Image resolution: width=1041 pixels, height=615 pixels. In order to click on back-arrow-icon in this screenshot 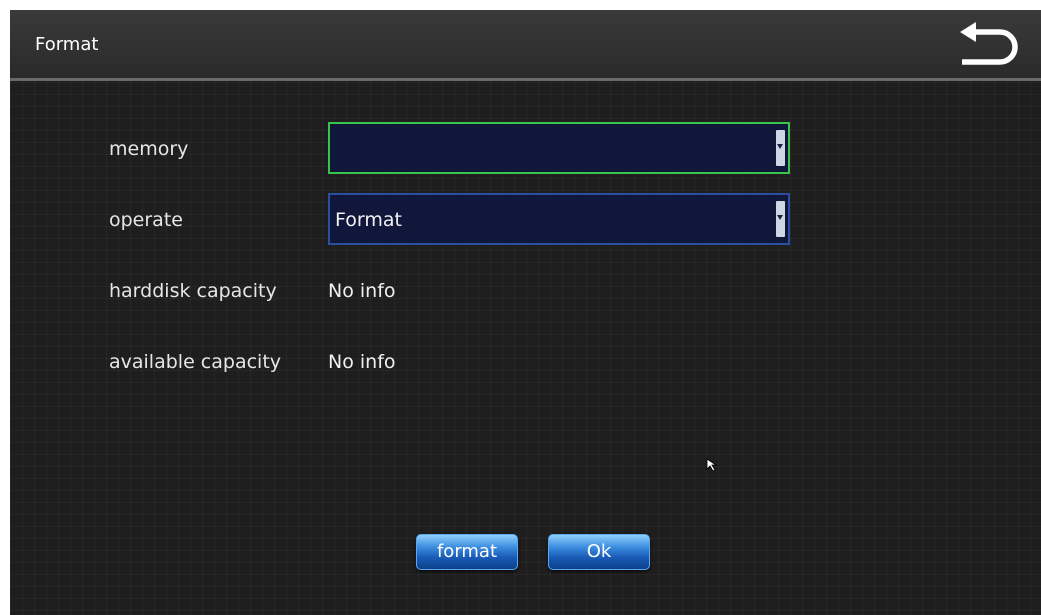, I will do `click(989, 43)`.